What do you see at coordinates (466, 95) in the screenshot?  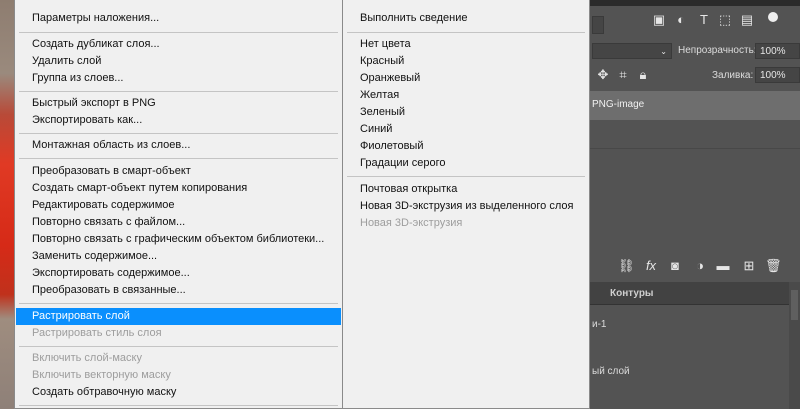 I see `menu-item-color-yellow: Желтая` at bounding box center [466, 95].